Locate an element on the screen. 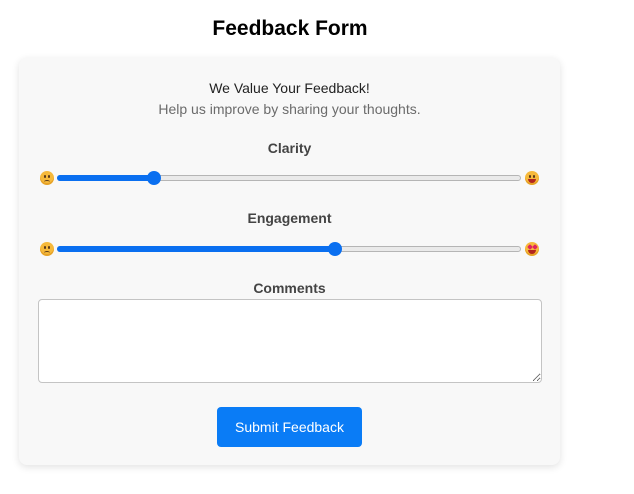  comments-textarea is located at coordinates (290, 341).